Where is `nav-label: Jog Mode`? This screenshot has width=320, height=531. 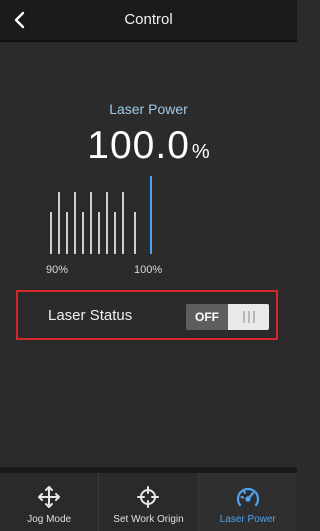 nav-label: Jog Mode is located at coordinates (49, 519).